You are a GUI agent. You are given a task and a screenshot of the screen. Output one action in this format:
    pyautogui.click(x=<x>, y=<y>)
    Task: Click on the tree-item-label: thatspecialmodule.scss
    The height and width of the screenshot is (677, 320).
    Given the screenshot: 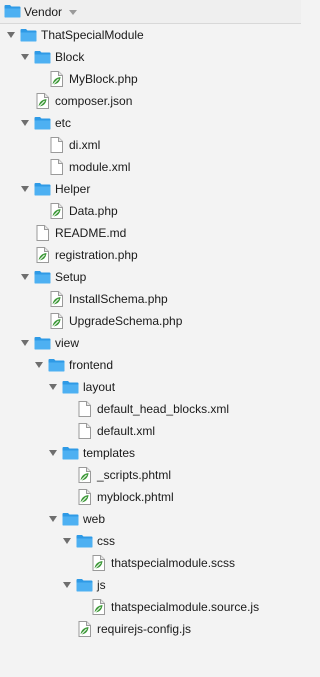 What is the action you would take?
    pyautogui.click(x=173, y=563)
    